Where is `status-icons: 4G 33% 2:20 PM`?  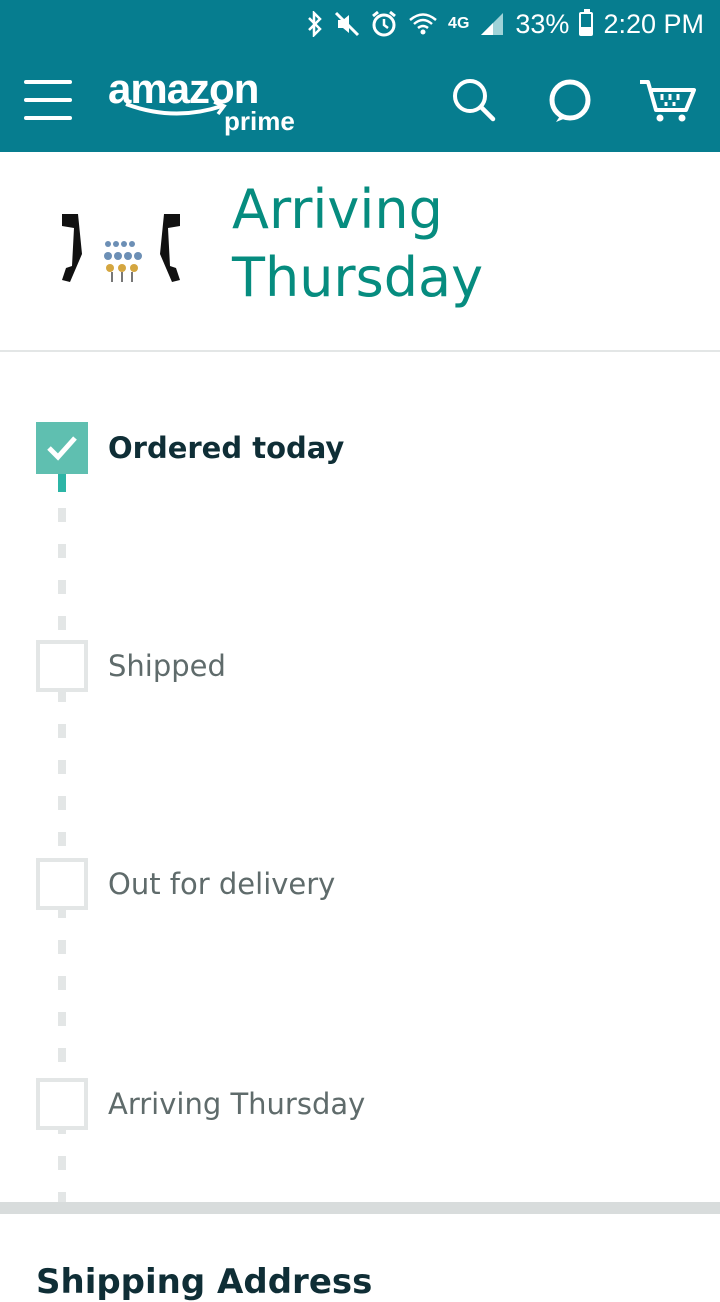
status-icons: 4G 33% 2:20 PM is located at coordinates (505, 24).